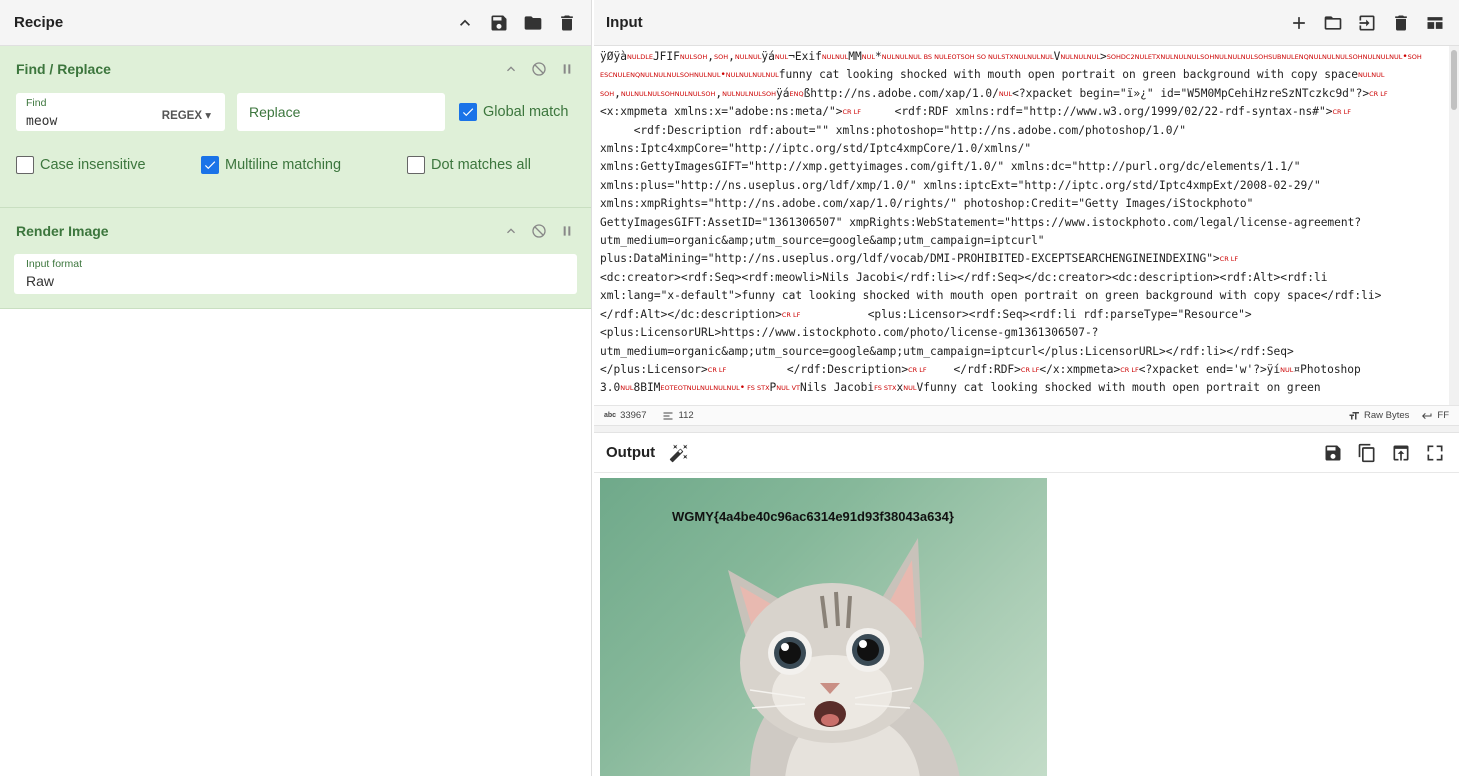 The height and width of the screenshot is (776, 1459). Describe the element at coordinates (304, 165) in the screenshot. I see `multiline-checkbox: Multiline matching` at that location.